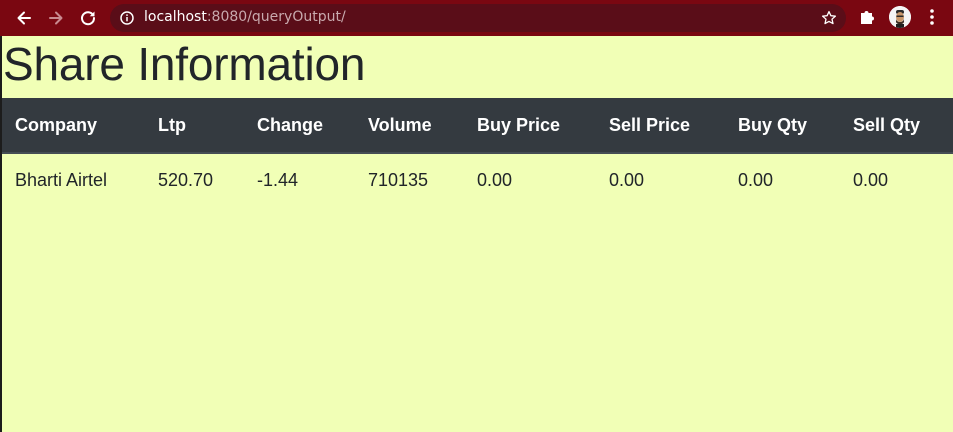  What do you see at coordinates (871, 180) in the screenshot?
I see `cell-sell-qty: 0.00` at bounding box center [871, 180].